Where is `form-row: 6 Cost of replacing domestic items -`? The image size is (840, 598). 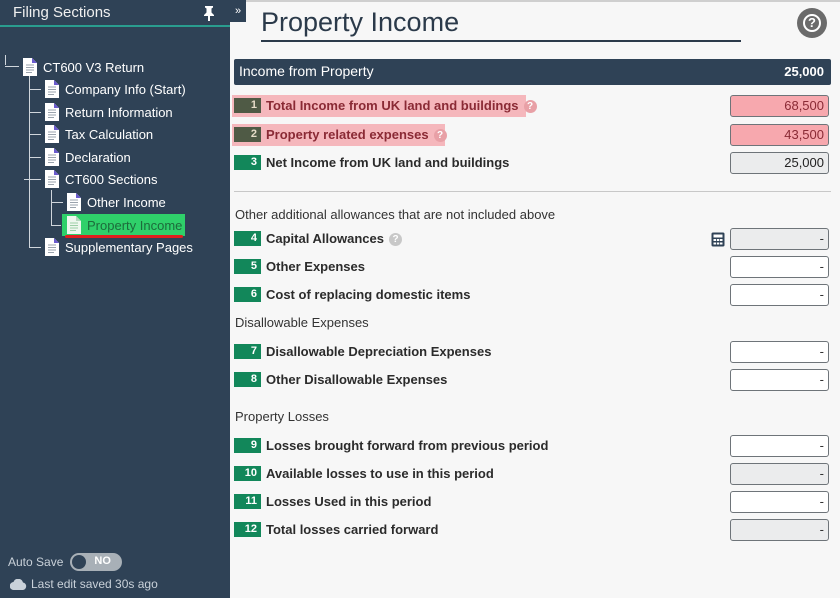 form-row: 6 Cost of replacing domestic items - is located at coordinates (535, 295).